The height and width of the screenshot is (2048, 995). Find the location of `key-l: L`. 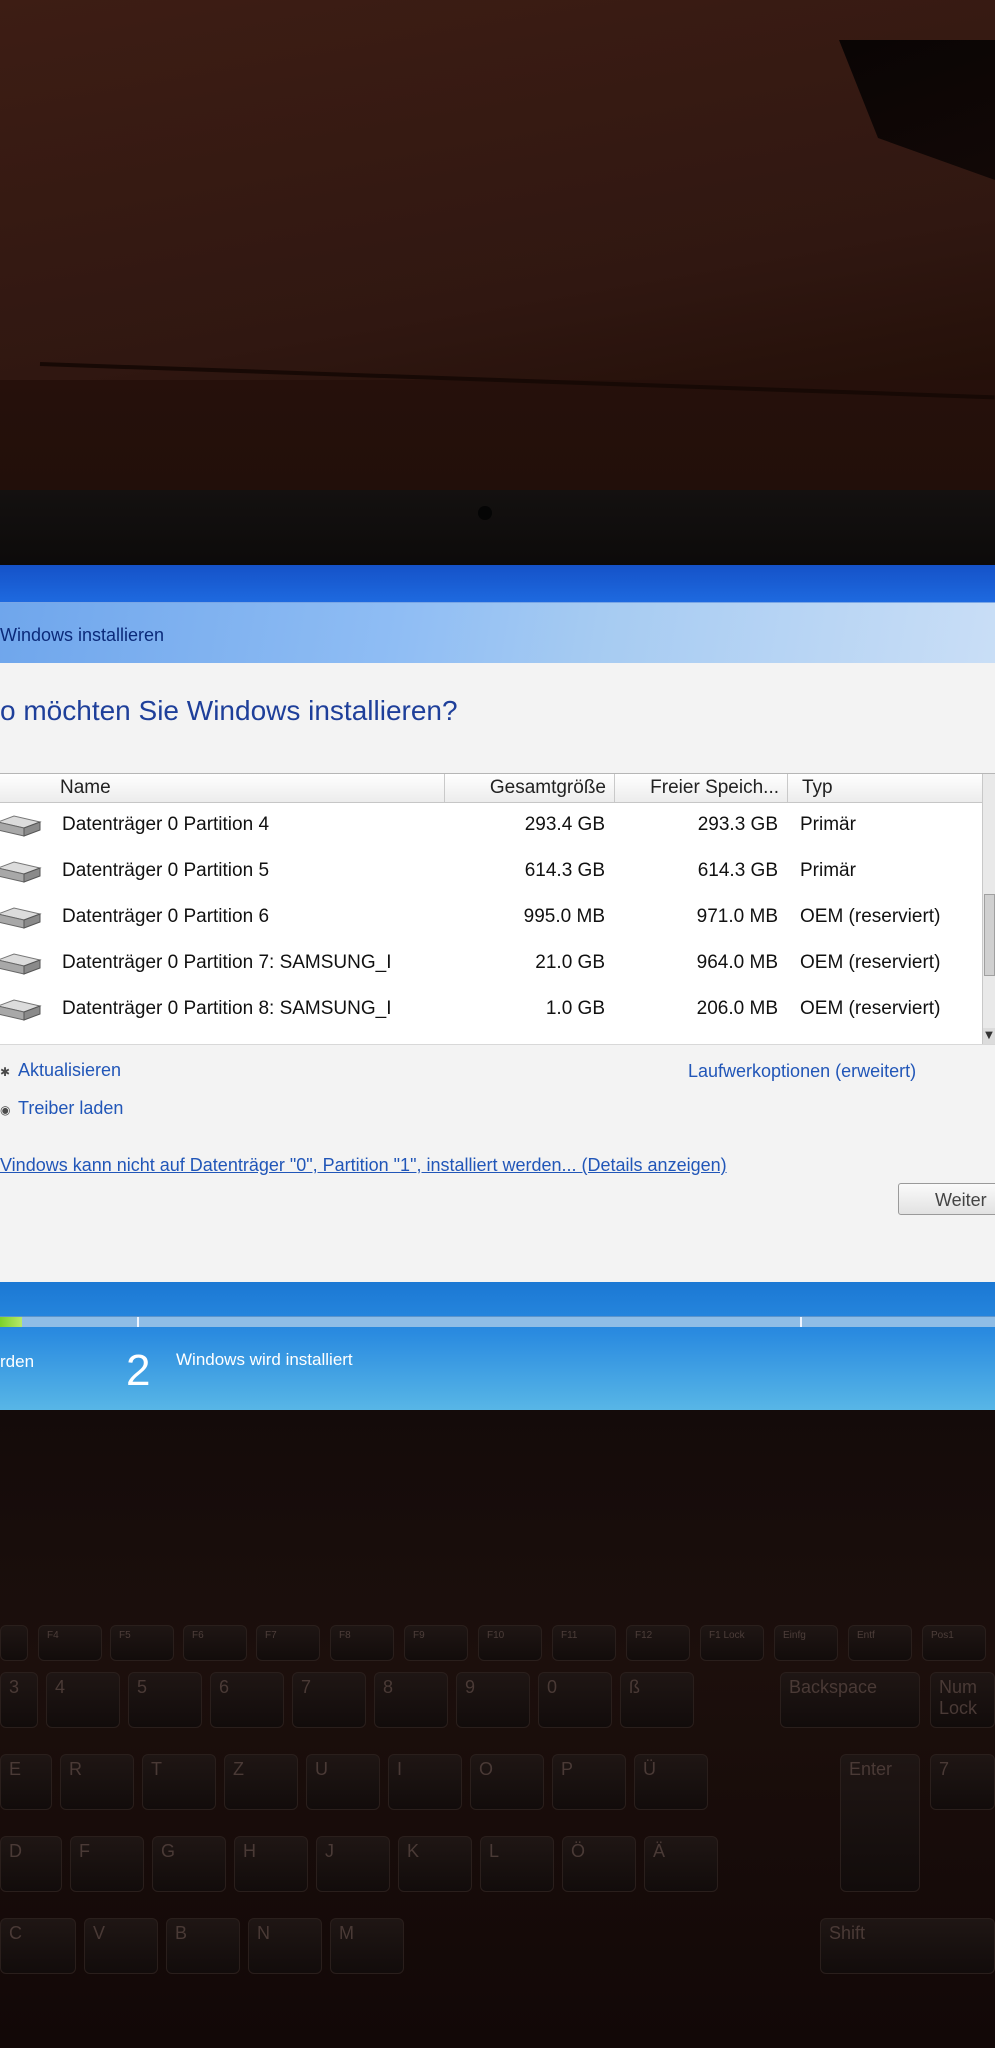

key-l: L is located at coordinates (517, 1864).